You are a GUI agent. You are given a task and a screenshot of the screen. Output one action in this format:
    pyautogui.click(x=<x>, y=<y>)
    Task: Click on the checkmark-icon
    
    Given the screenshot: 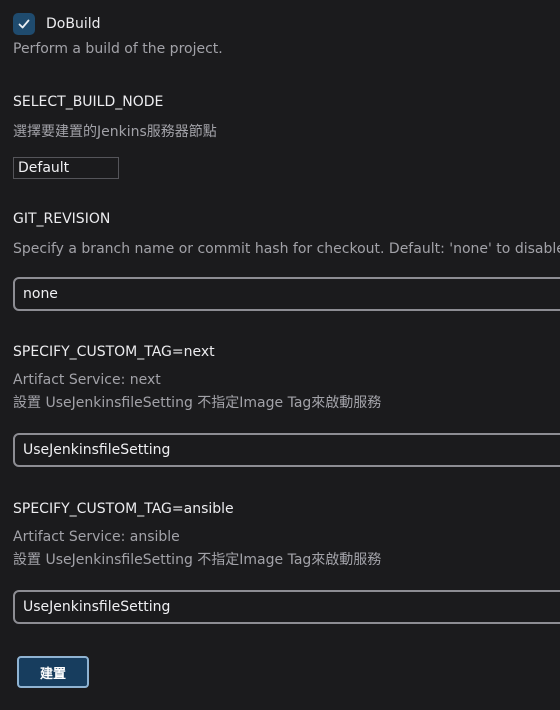 What is the action you would take?
    pyautogui.click(x=24, y=24)
    